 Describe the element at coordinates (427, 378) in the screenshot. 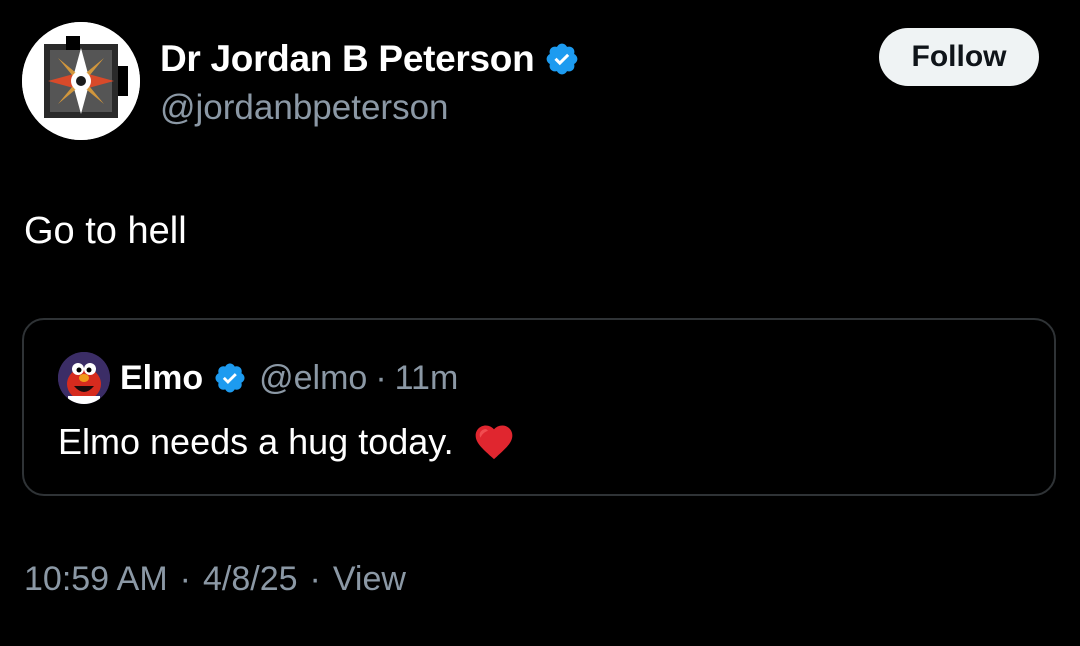

I see `quote-timestamp: 11m` at that location.